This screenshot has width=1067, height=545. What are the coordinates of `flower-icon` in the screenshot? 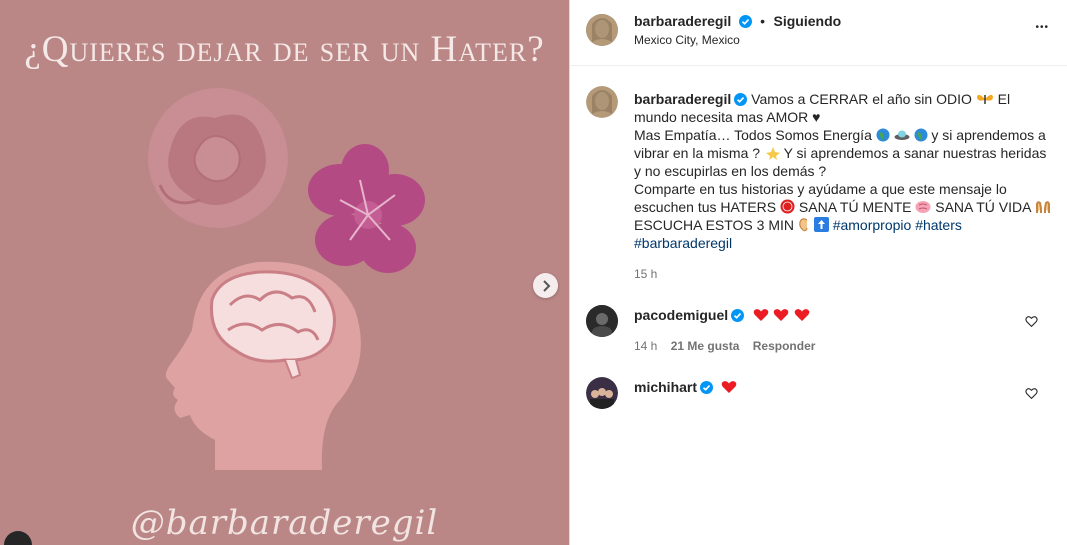 It's located at (366, 208).